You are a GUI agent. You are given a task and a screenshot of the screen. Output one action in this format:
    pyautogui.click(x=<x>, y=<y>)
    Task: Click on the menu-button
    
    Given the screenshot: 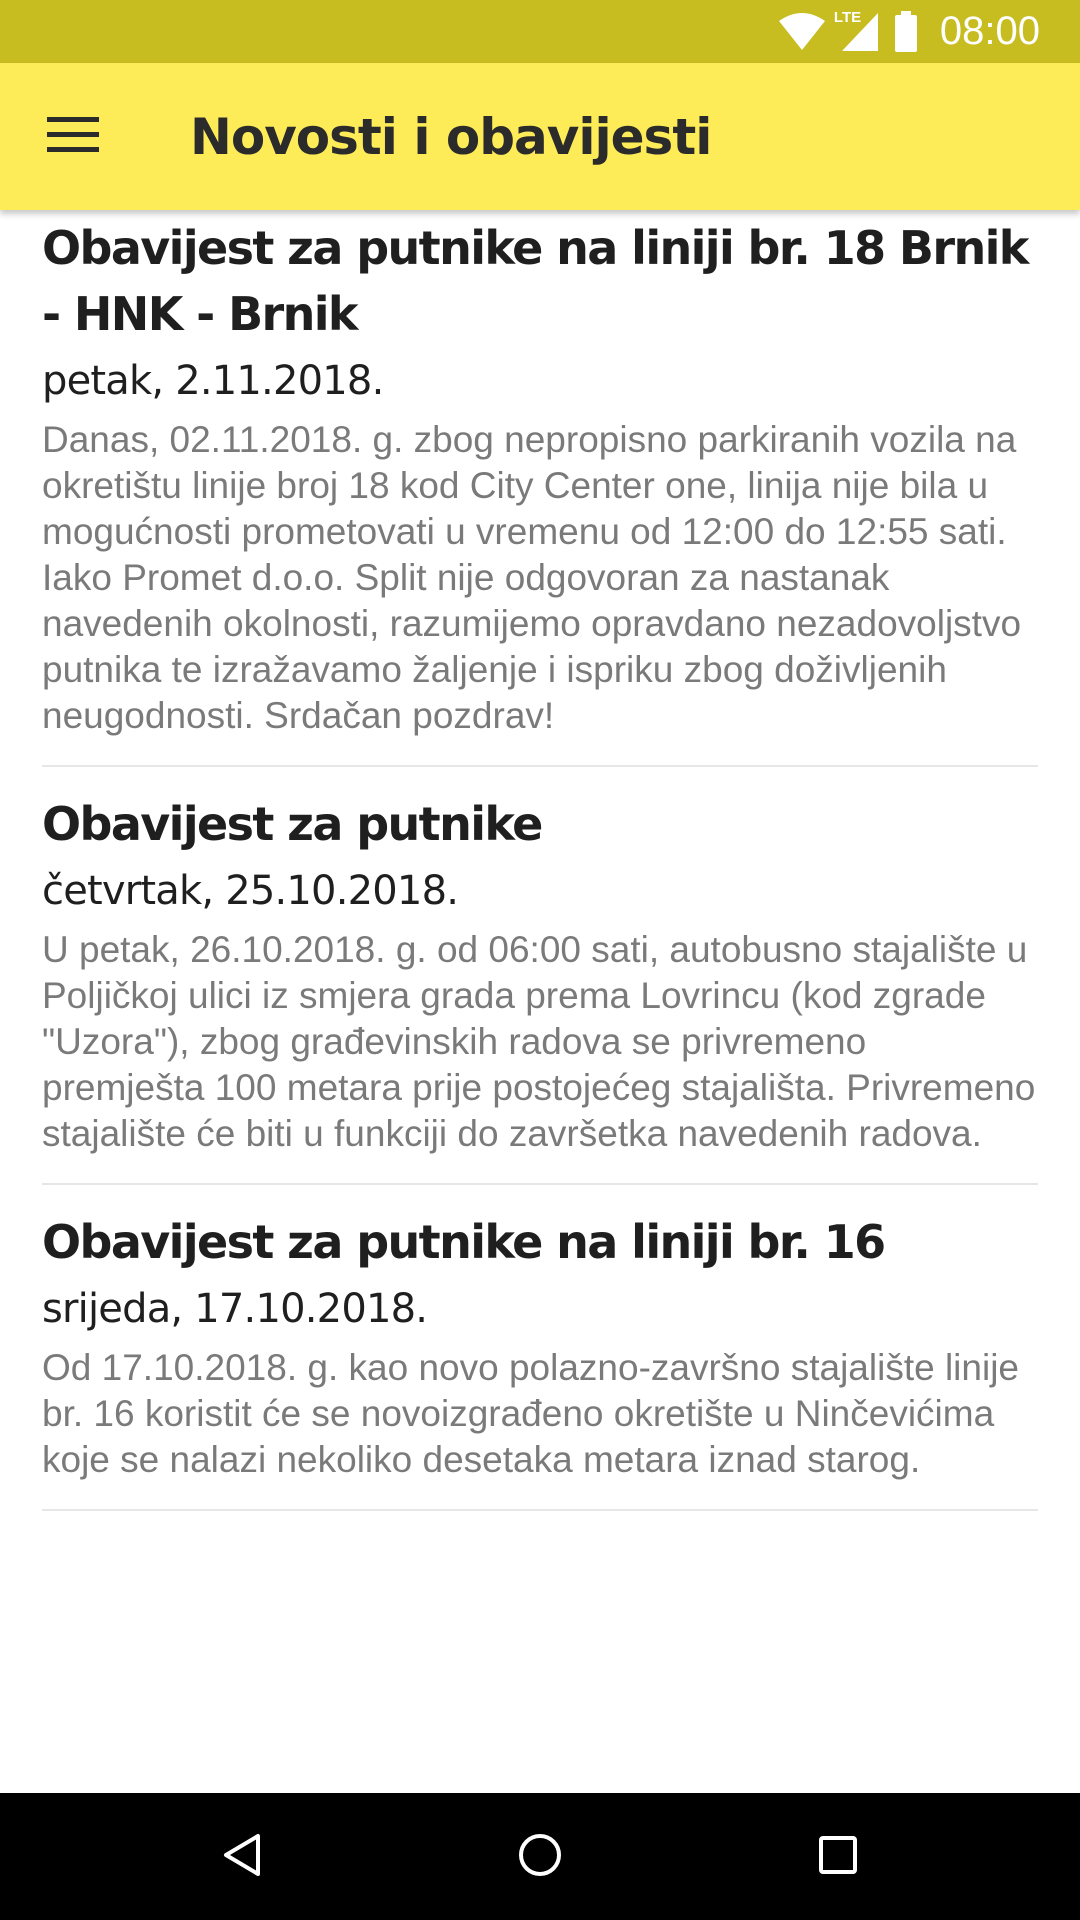 What is the action you would take?
    pyautogui.click(x=73, y=137)
    